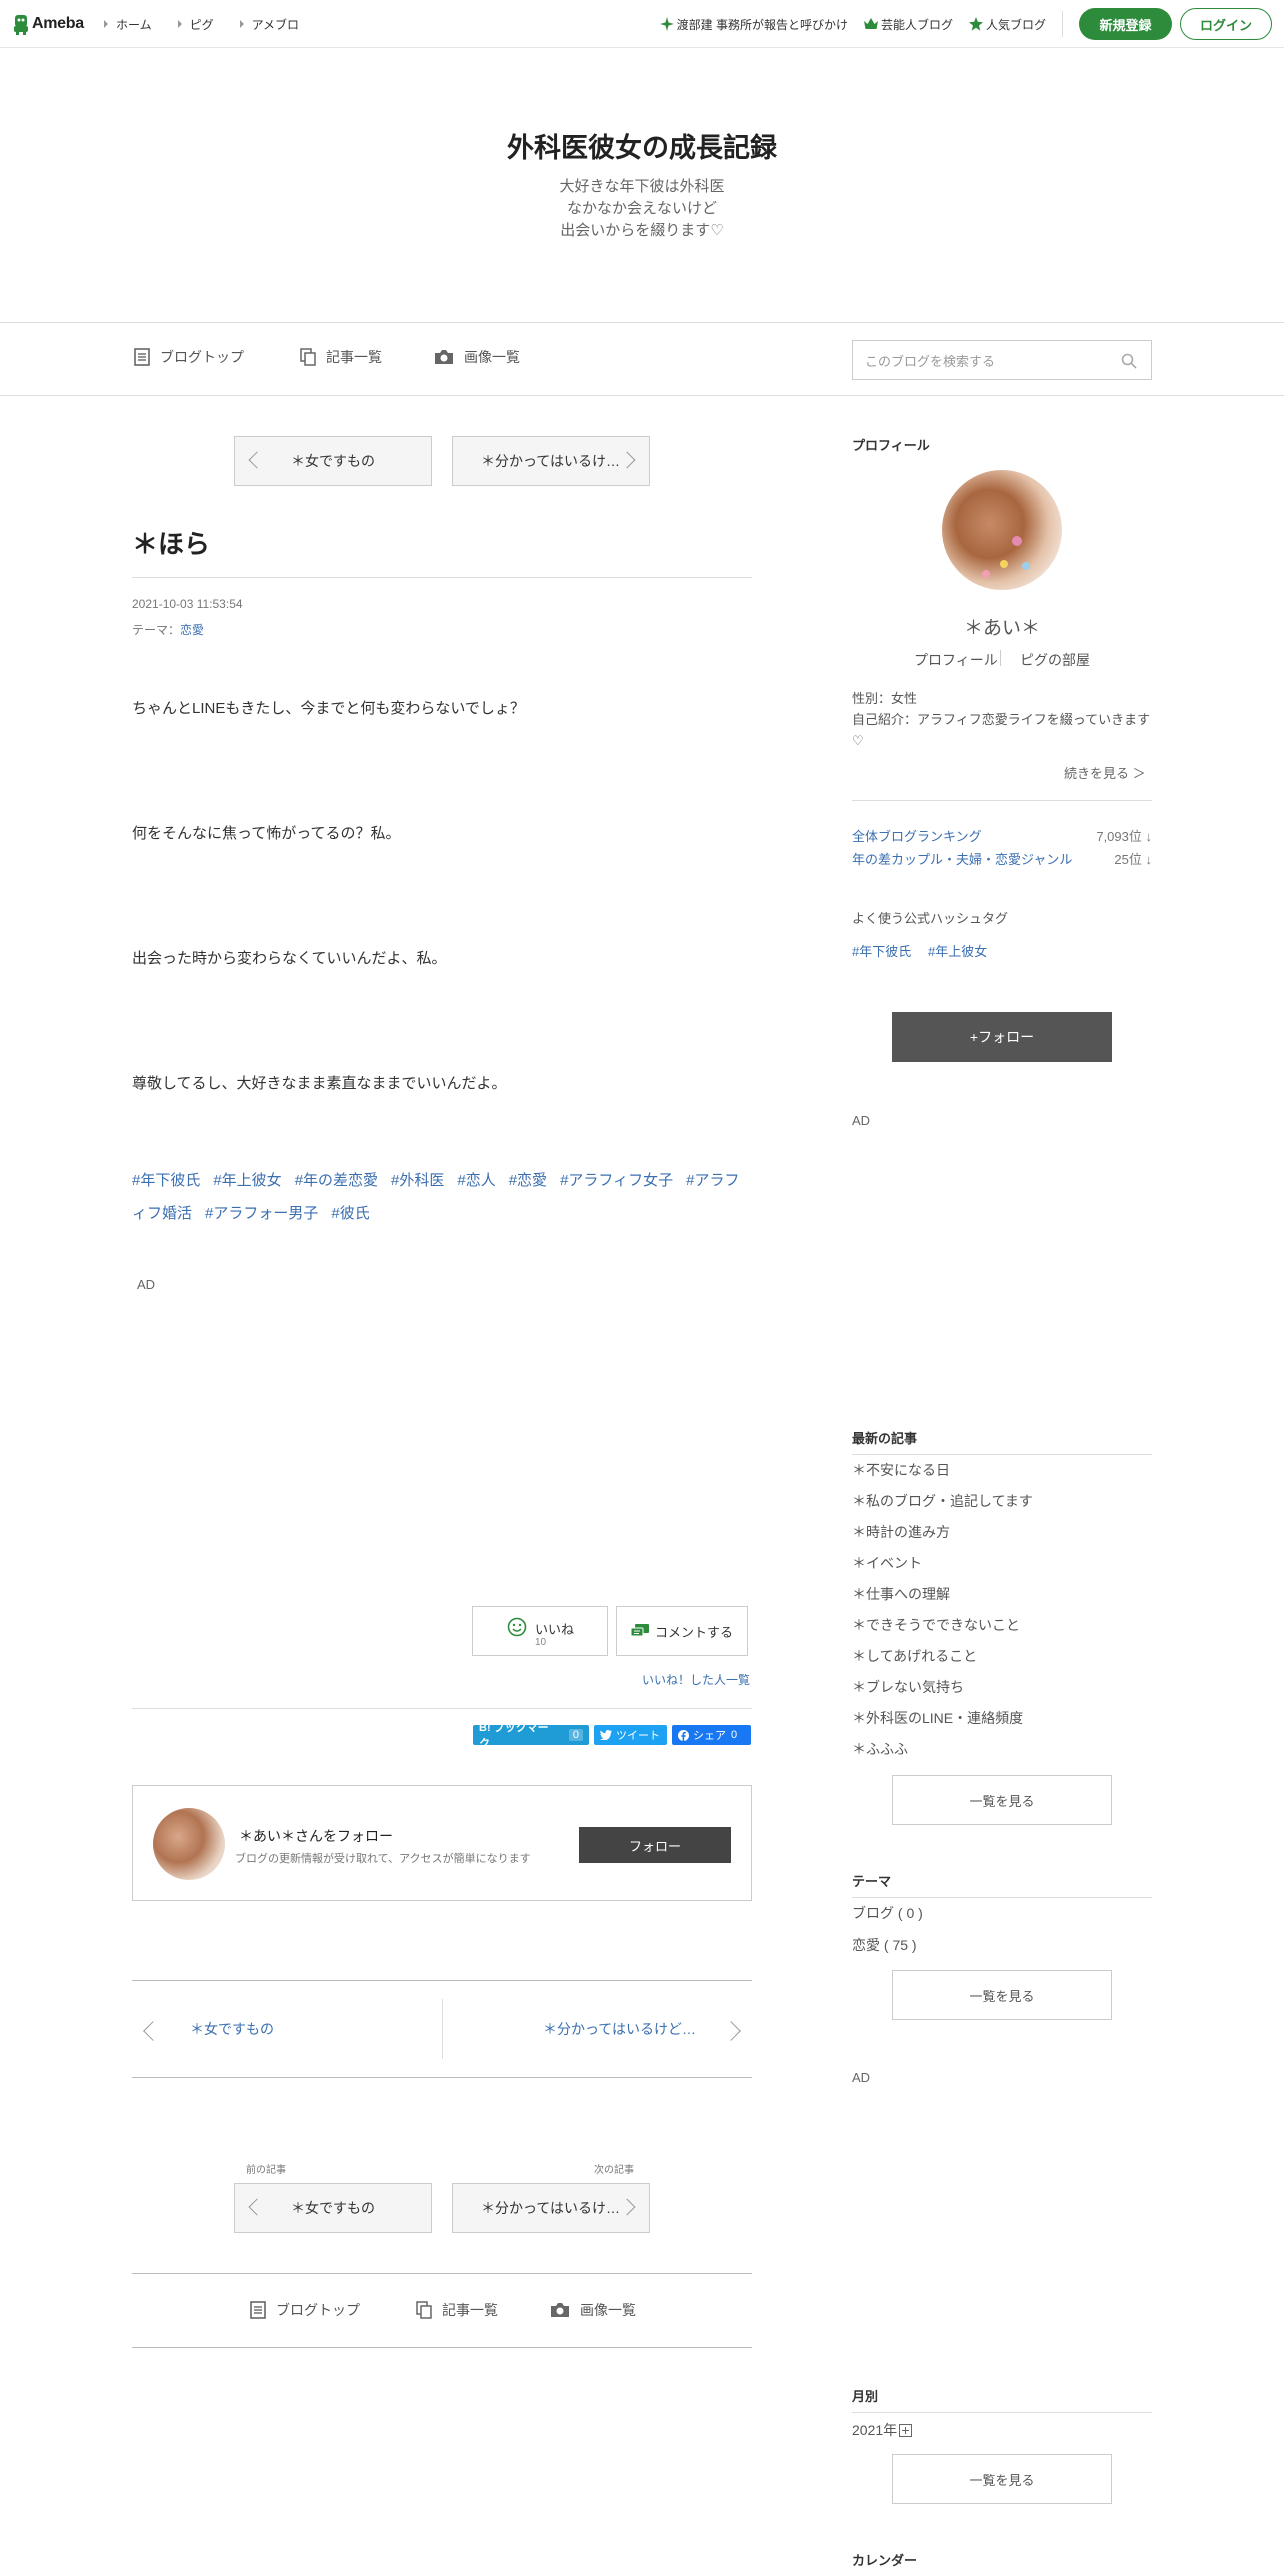  I want to click on prev-entry-button: ＊女ですもの, so click(333, 461).